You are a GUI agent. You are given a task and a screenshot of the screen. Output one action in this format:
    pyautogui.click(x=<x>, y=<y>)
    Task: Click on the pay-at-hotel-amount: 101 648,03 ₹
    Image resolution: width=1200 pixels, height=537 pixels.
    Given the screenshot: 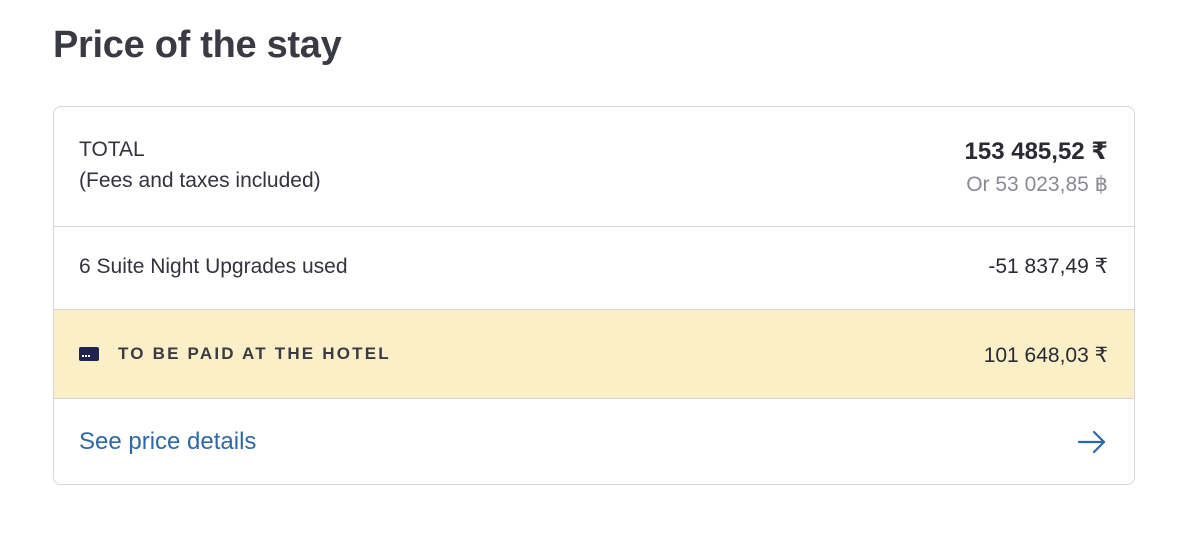 What is the action you would take?
    pyautogui.click(x=1045, y=355)
    